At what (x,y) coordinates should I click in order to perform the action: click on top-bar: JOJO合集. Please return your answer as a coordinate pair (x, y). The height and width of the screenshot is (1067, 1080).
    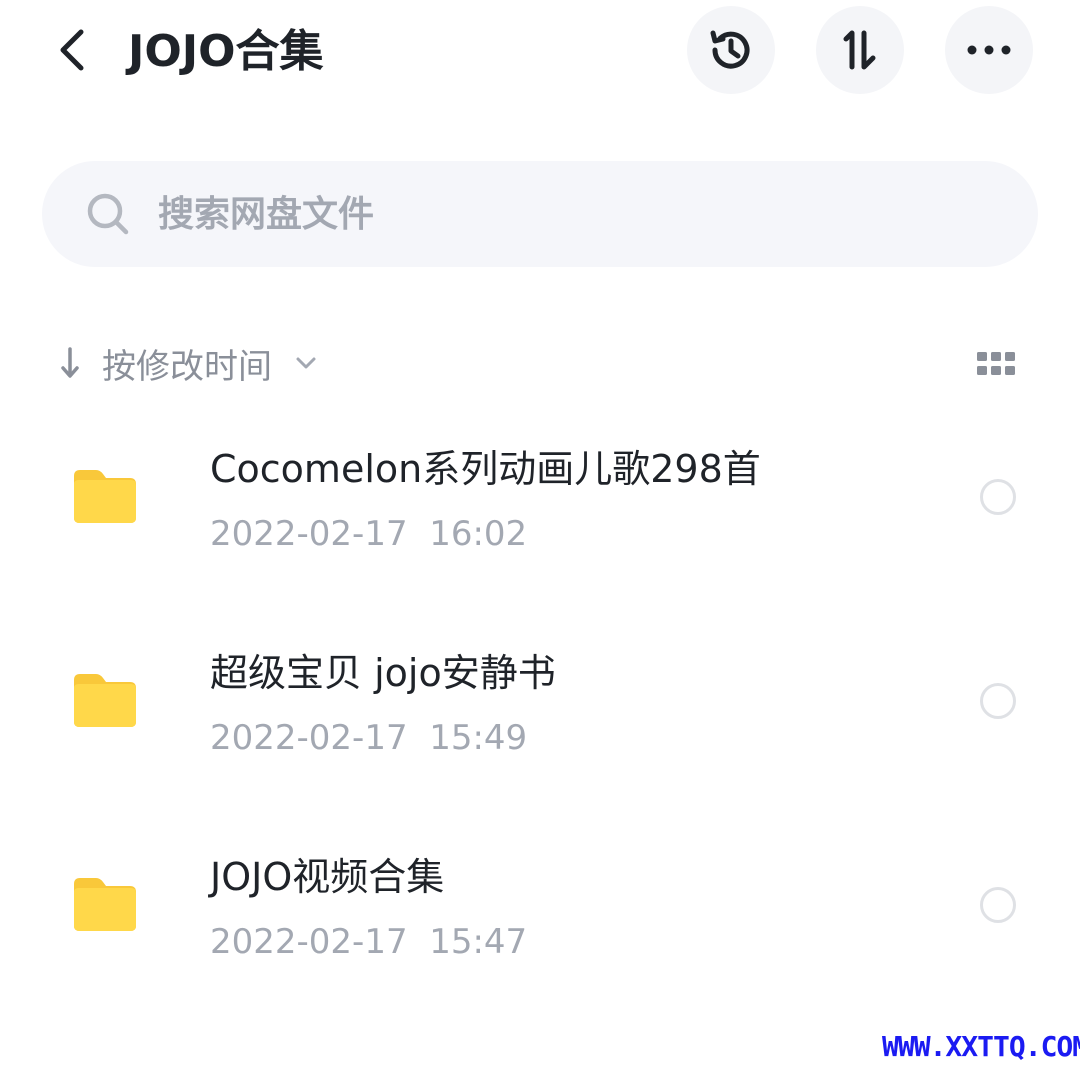
    Looking at the image, I should click on (540, 50).